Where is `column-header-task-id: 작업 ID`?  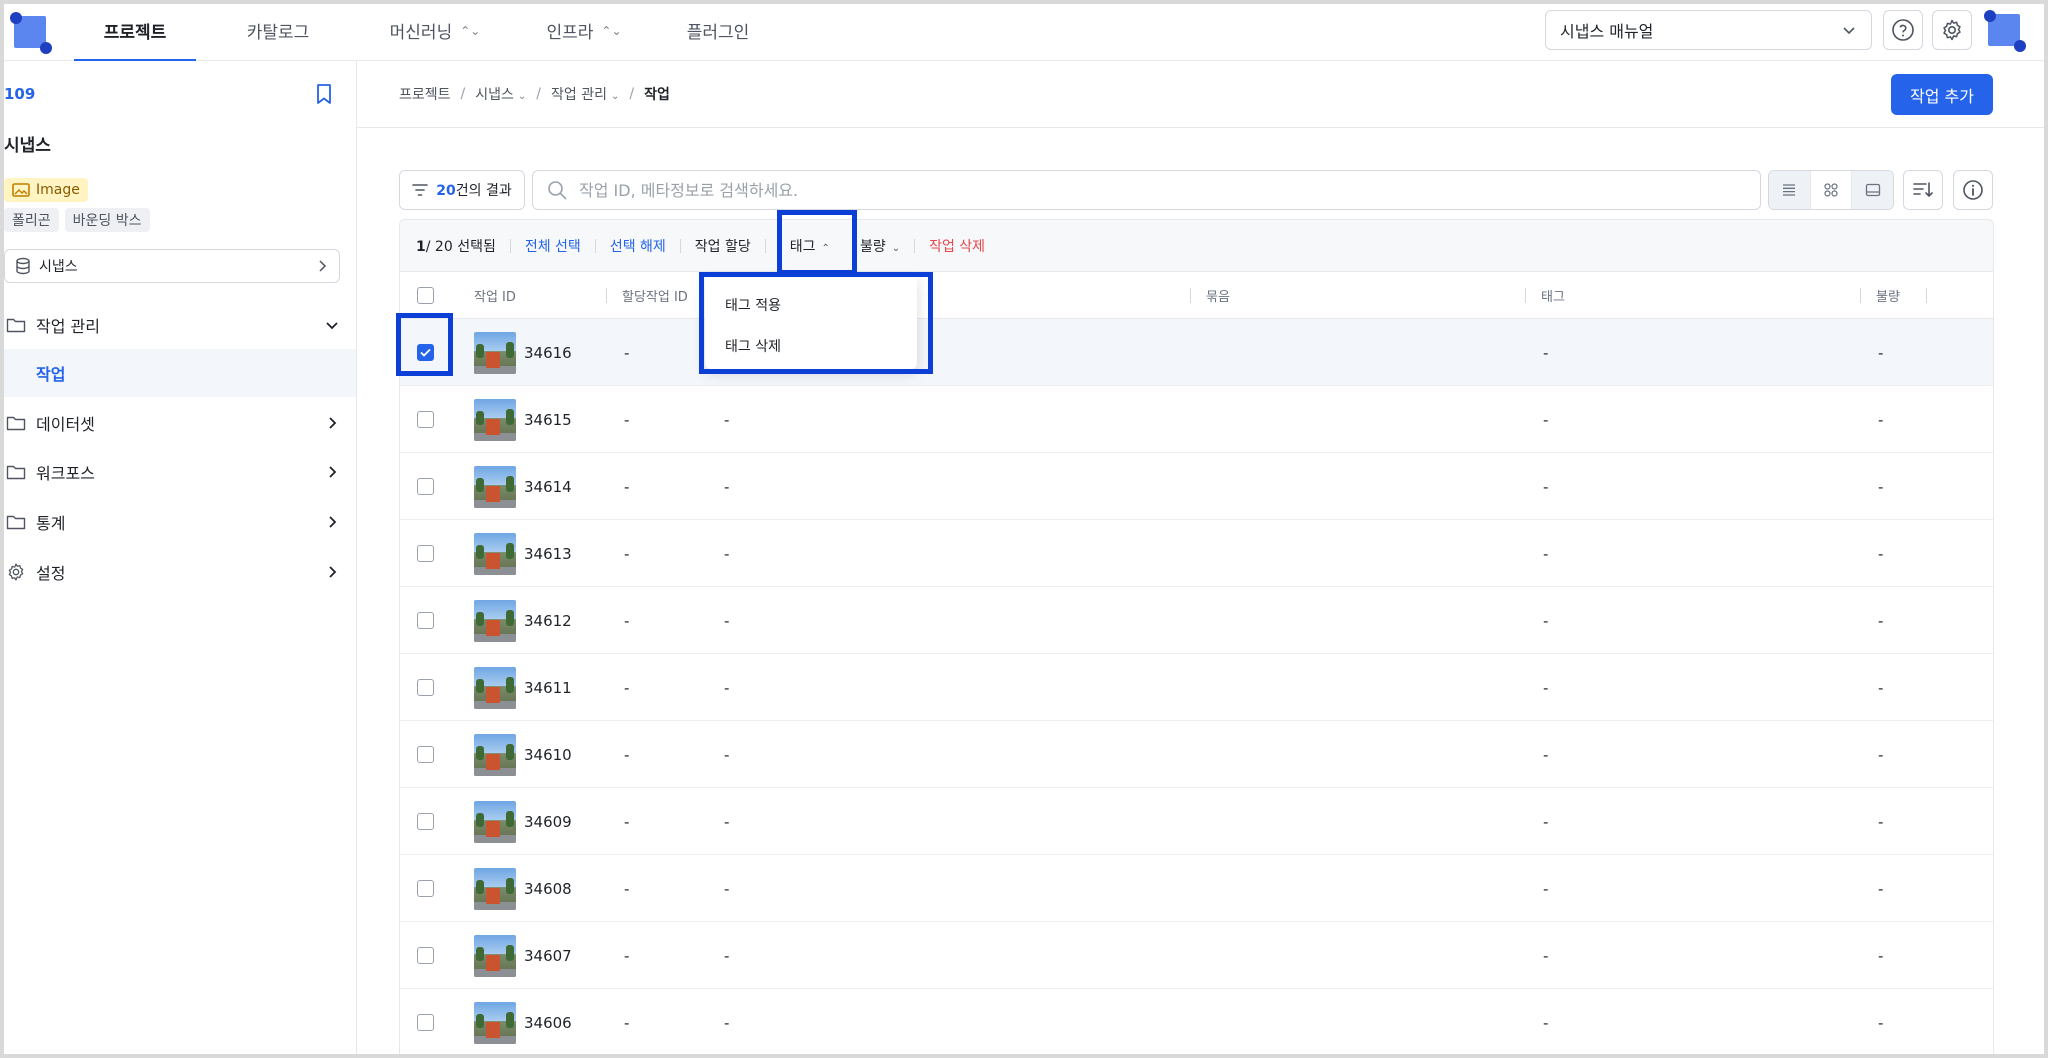
column-header-task-id: 작업 ID is located at coordinates (495, 295).